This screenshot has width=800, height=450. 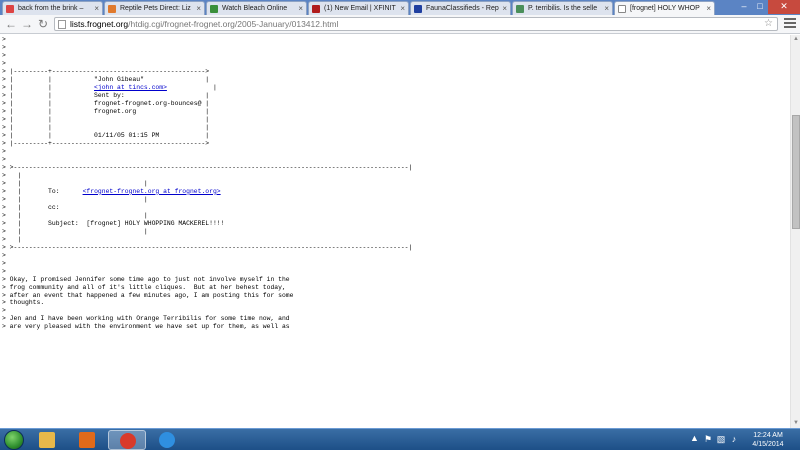 I want to click on close-window-button: ✕, so click(x=784, y=7).